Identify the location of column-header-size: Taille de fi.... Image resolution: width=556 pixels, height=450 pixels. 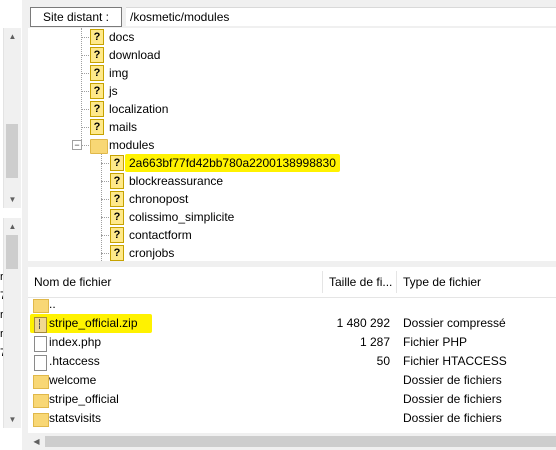
(358, 282).